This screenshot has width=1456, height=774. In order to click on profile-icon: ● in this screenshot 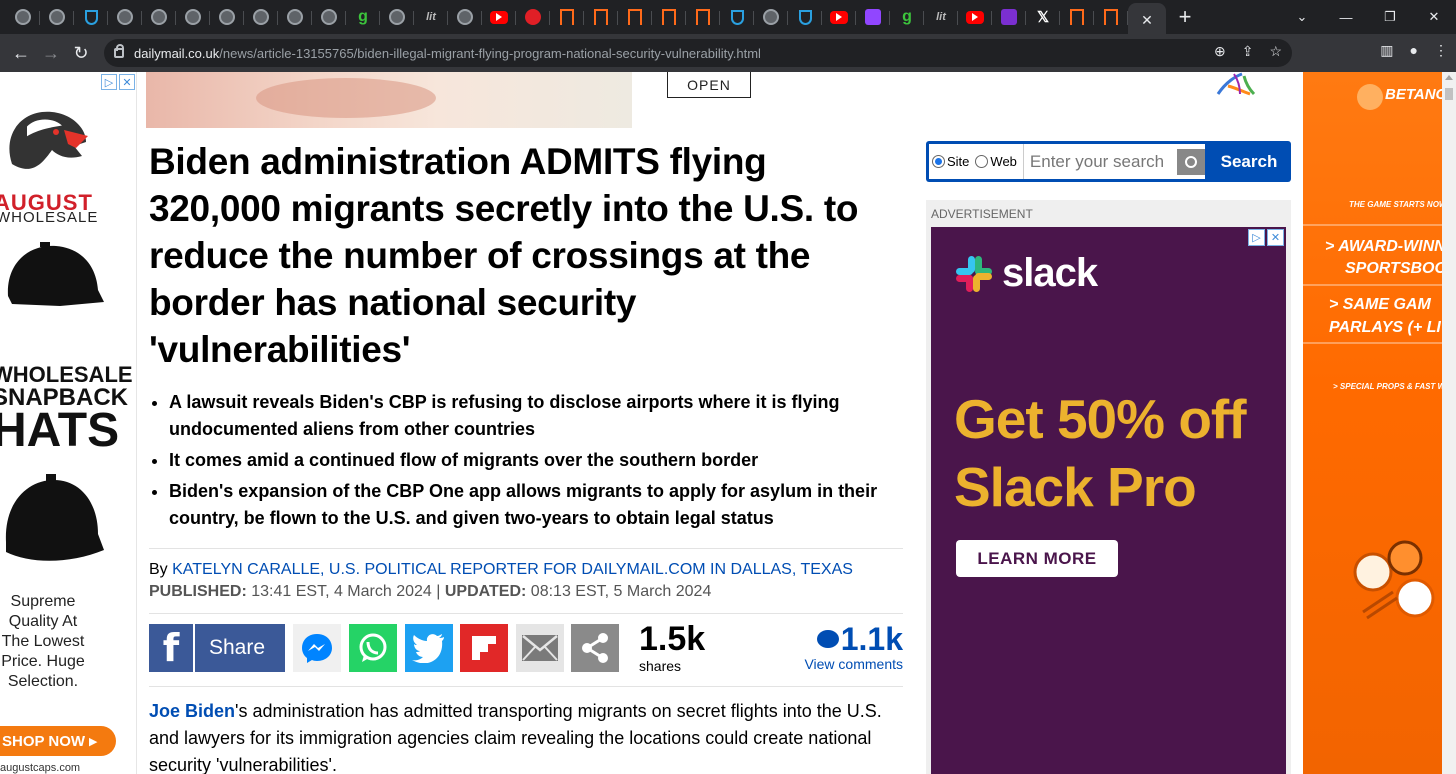, I will do `click(1414, 50)`.